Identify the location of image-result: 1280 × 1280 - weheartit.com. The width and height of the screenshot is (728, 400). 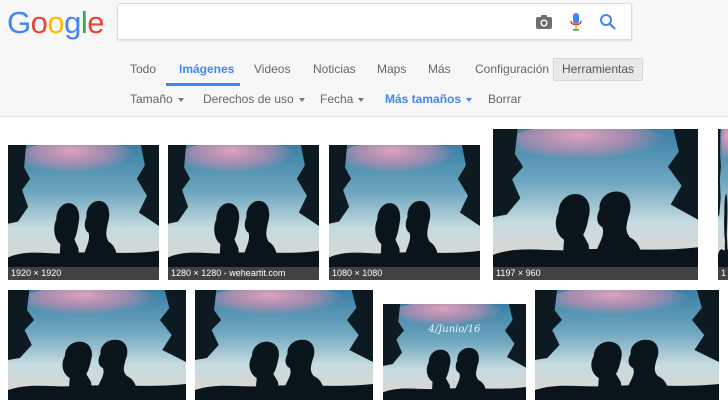
(243, 212).